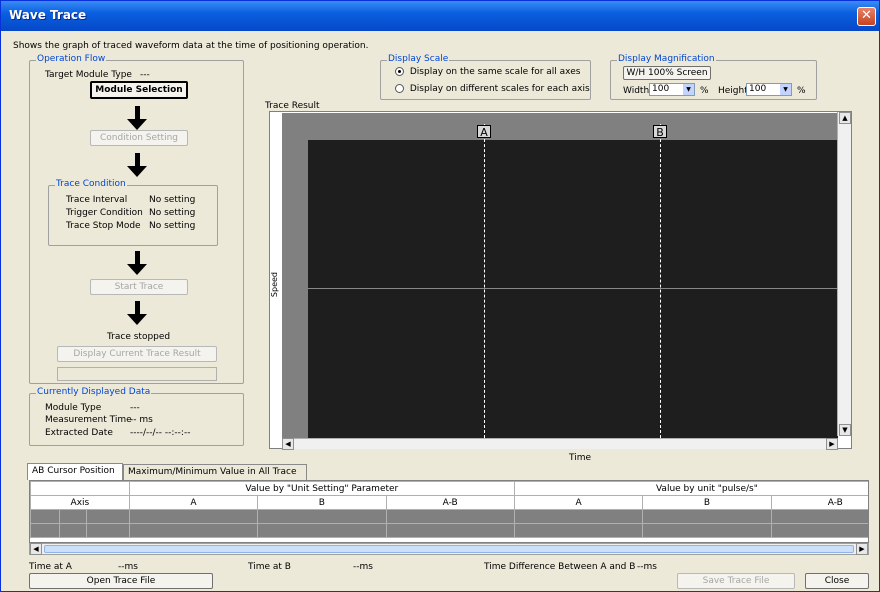 The image size is (880, 592). What do you see at coordinates (845, 118) in the screenshot?
I see `scroll-up-icon: ▲` at bounding box center [845, 118].